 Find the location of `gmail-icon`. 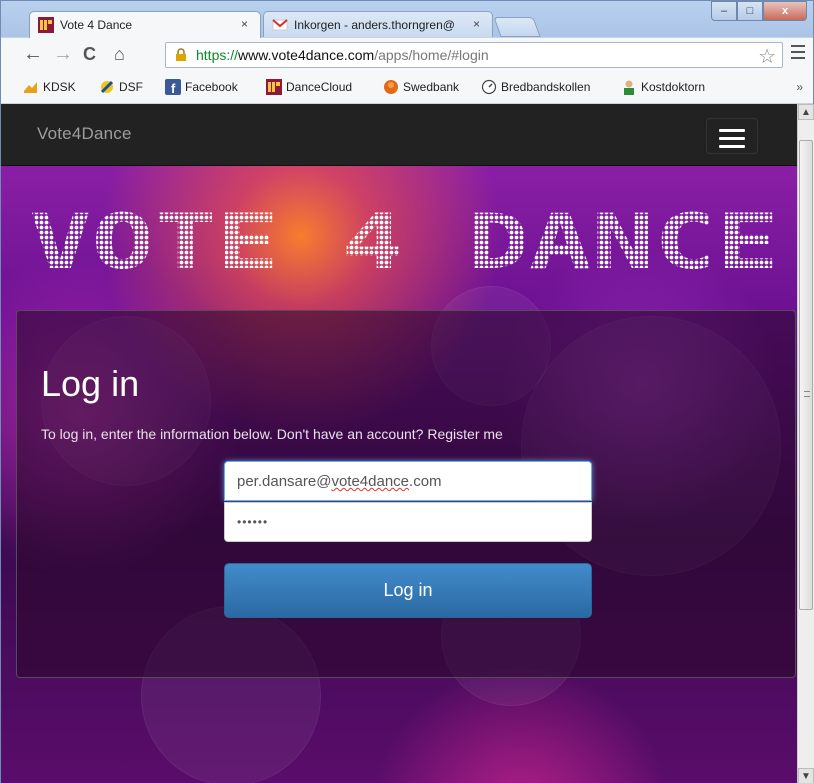

gmail-icon is located at coordinates (280, 25).